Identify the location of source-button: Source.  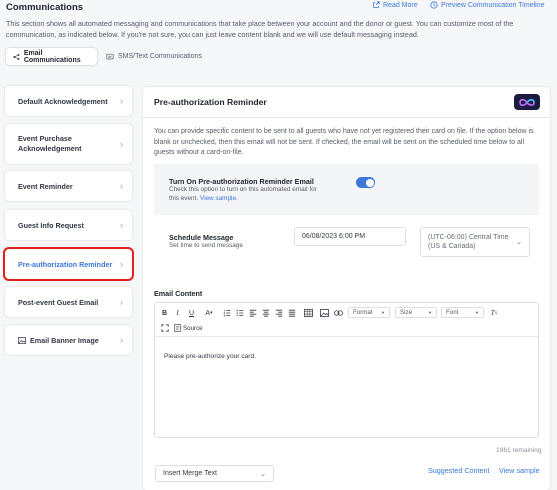
(188, 328).